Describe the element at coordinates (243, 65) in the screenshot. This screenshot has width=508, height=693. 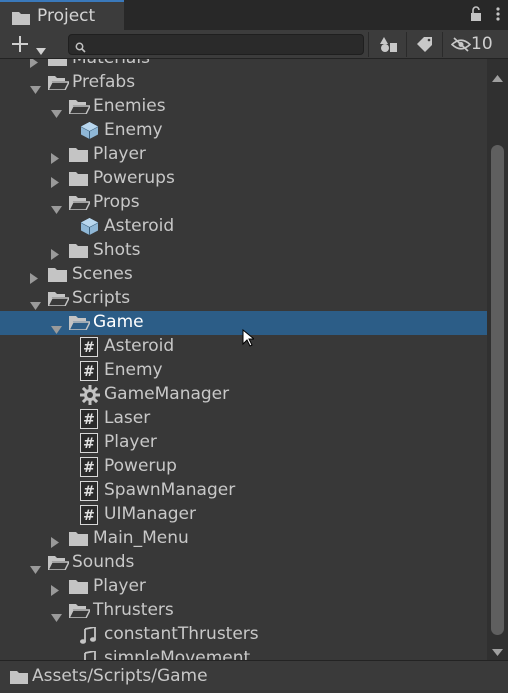
I see `tree-folder-row: Materials` at that location.